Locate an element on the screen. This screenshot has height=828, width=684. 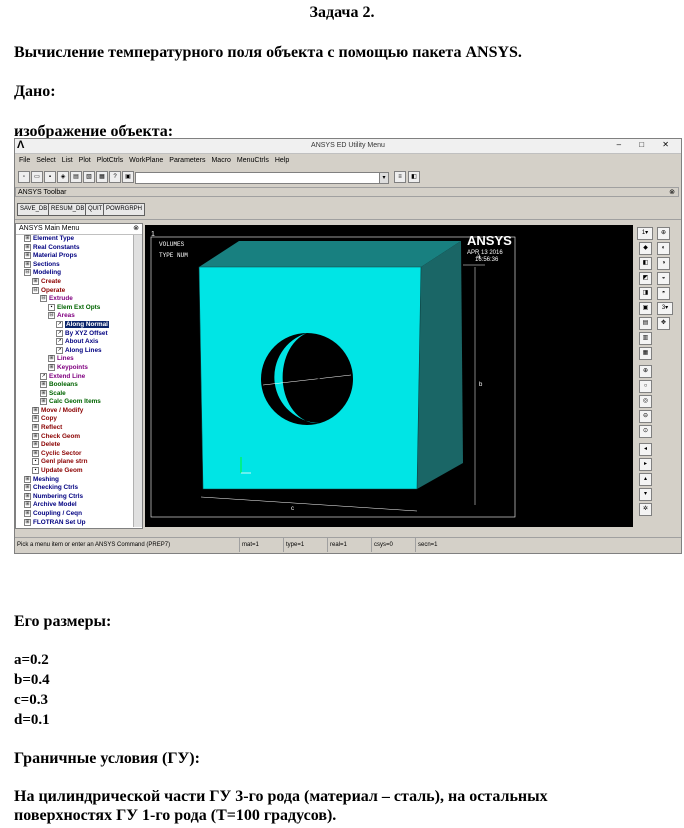
menu-help: Help is located at coordinates (282, 161).